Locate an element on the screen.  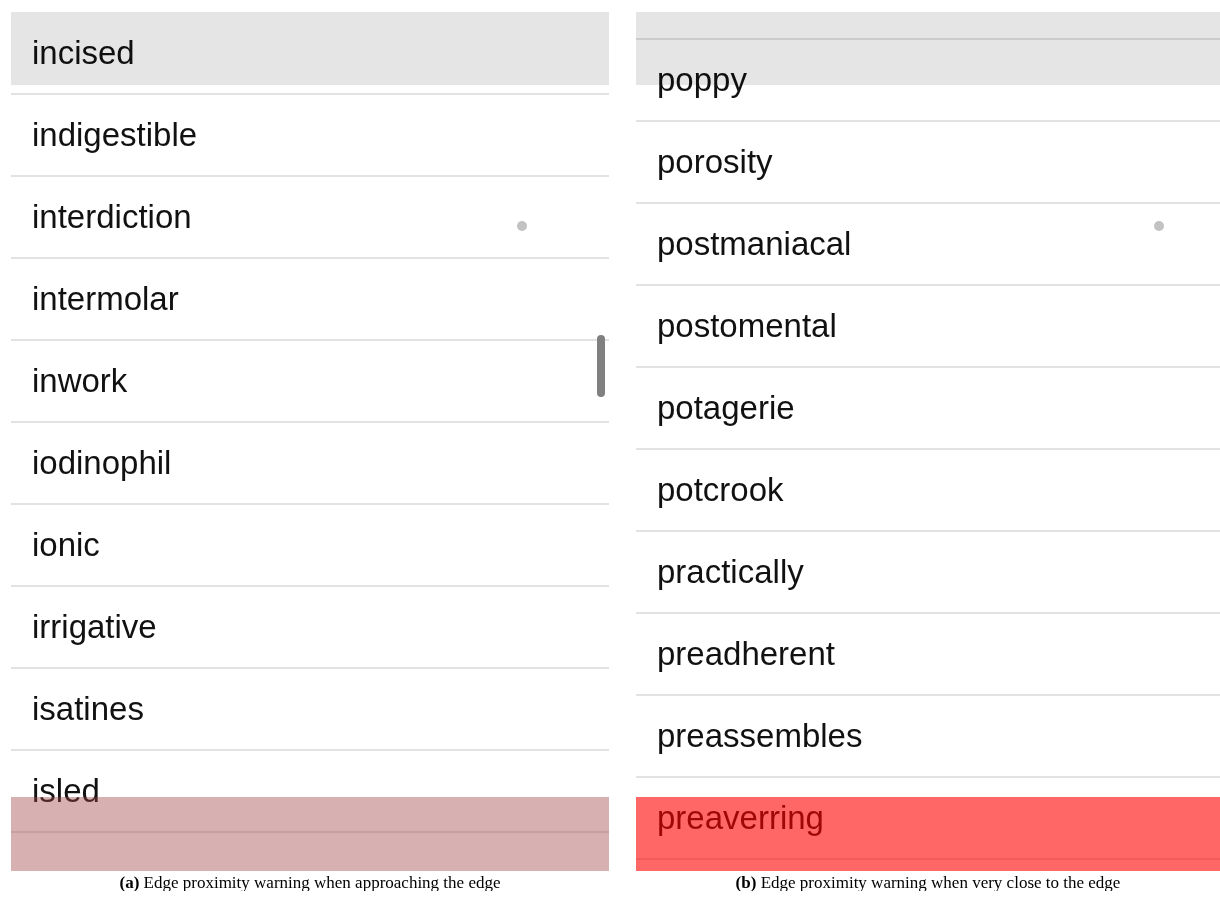
list-item: potcrook is located at coordinates (720, 490).